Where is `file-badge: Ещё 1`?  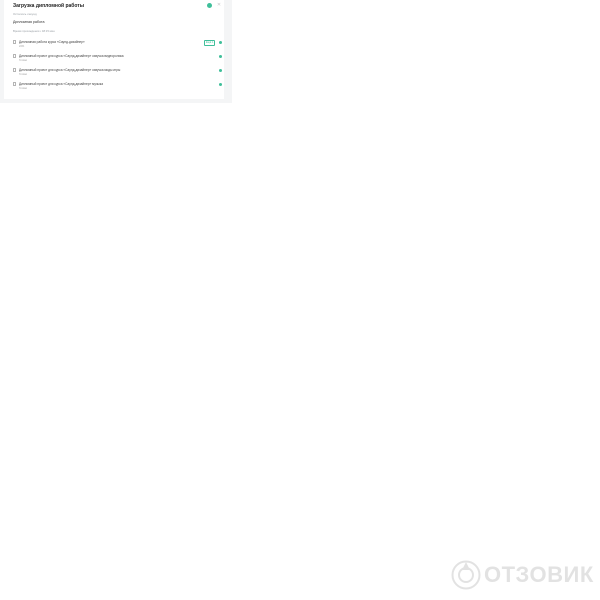
file-badge: Ещё 1 is located at coordinates (210, 43).